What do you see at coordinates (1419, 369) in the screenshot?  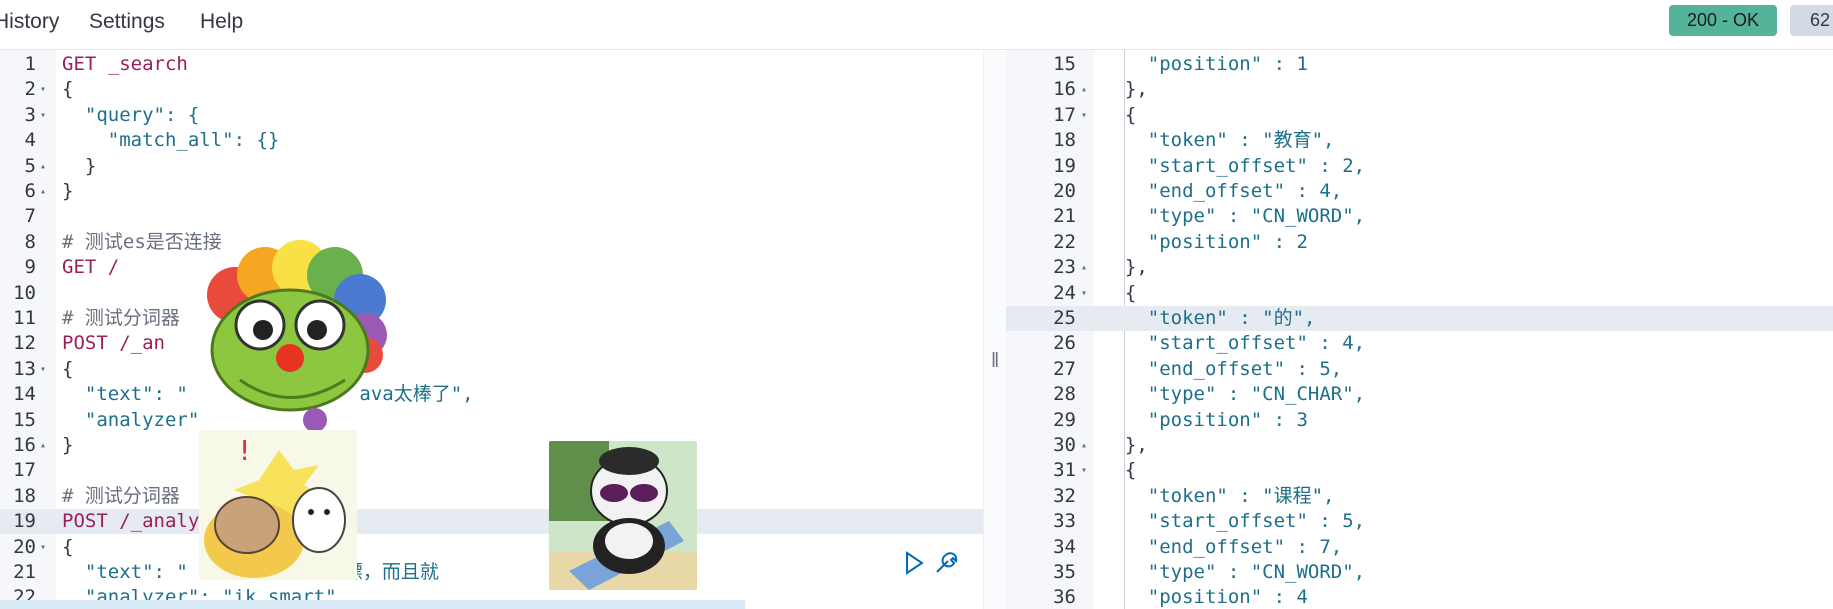 I see `response-code-line: 27 "end_offset" : 5,` at bounding box center [1419, 369].